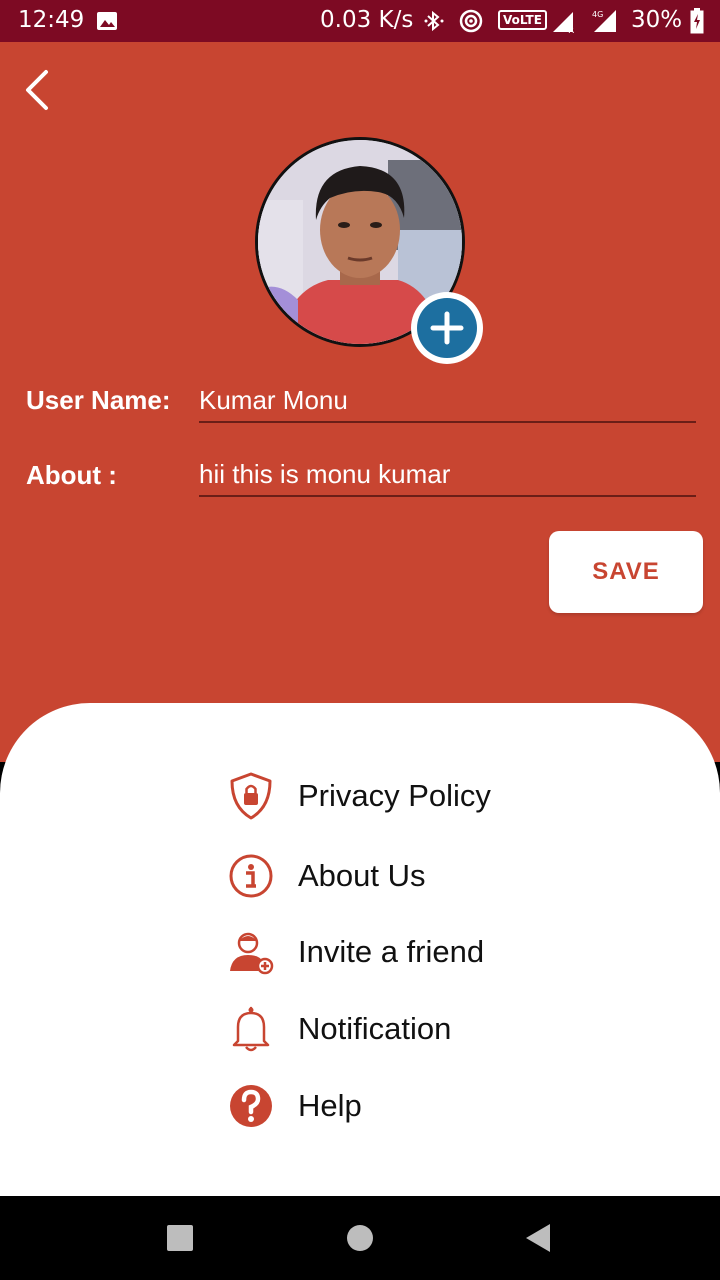 The width and height of the screenshot is (720, 1280). What do you see at coordinates (251, 796) in the screenshot?
I see `shield-lock-icon` at bounding box center [251, 796].